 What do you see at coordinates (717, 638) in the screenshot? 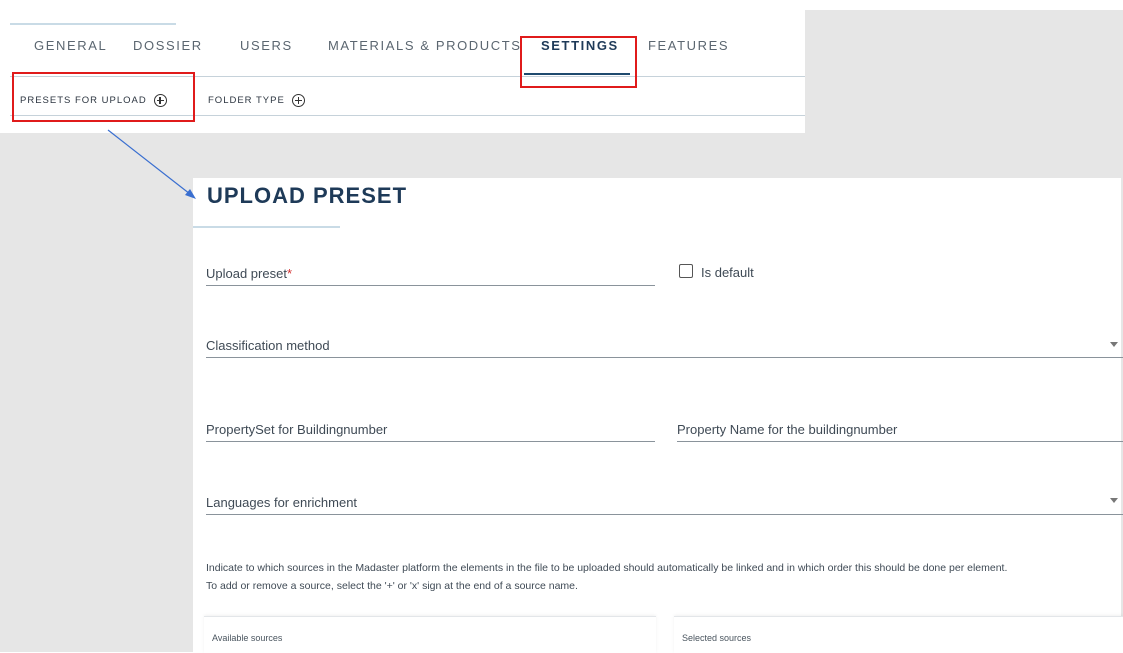
I see `selected-sources-label: Selected sources` at bounding box center [717, 638].